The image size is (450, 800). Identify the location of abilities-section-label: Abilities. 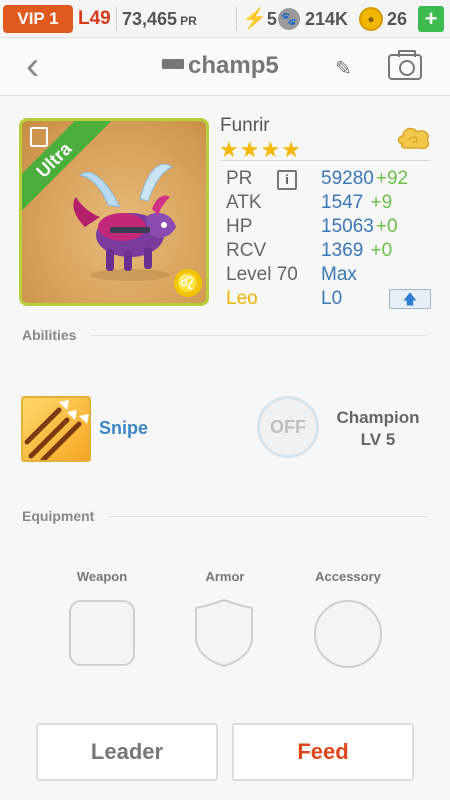
(49, 335).